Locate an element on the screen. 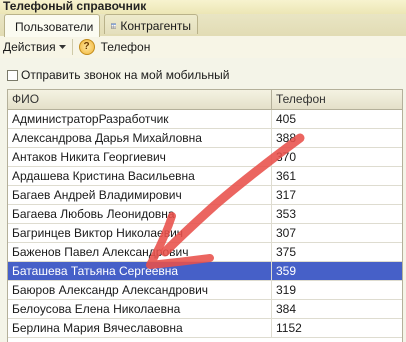  cell-phone: 317 is located at coordinates (286, 195).